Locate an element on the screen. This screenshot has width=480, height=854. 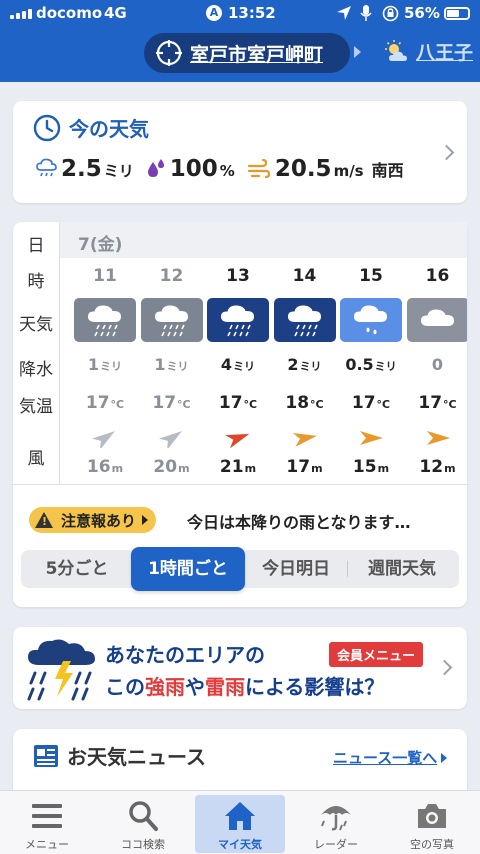
warning-badge: ! 注意報あり is located at coordinates (93, 520).